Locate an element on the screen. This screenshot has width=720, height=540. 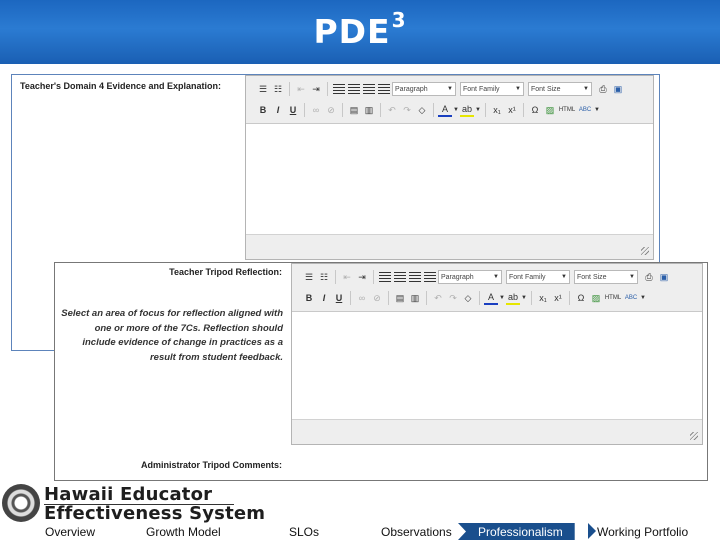
page-title: PDE3 is located at coordinates (360, 29).